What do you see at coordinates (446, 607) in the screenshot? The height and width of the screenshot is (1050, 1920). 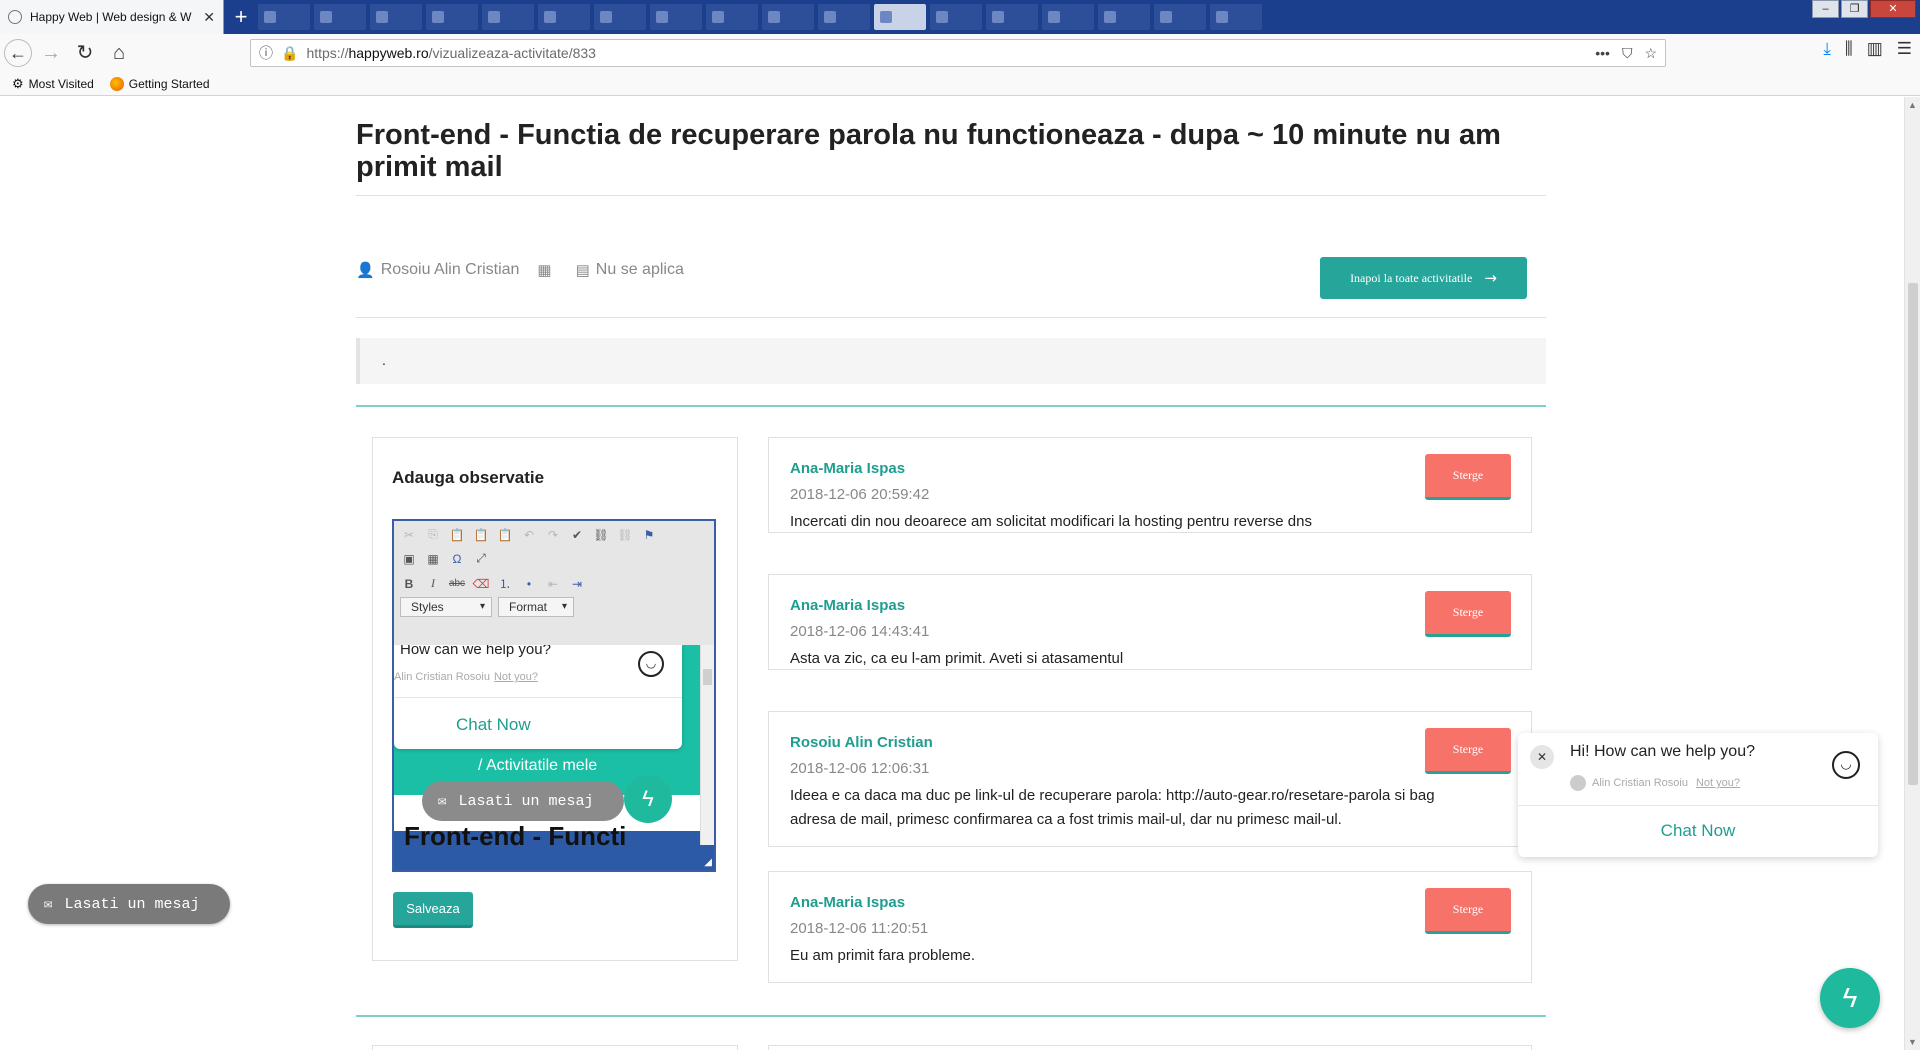 I see `styles-dropdown: Styles` at bounding box center [446, 607].